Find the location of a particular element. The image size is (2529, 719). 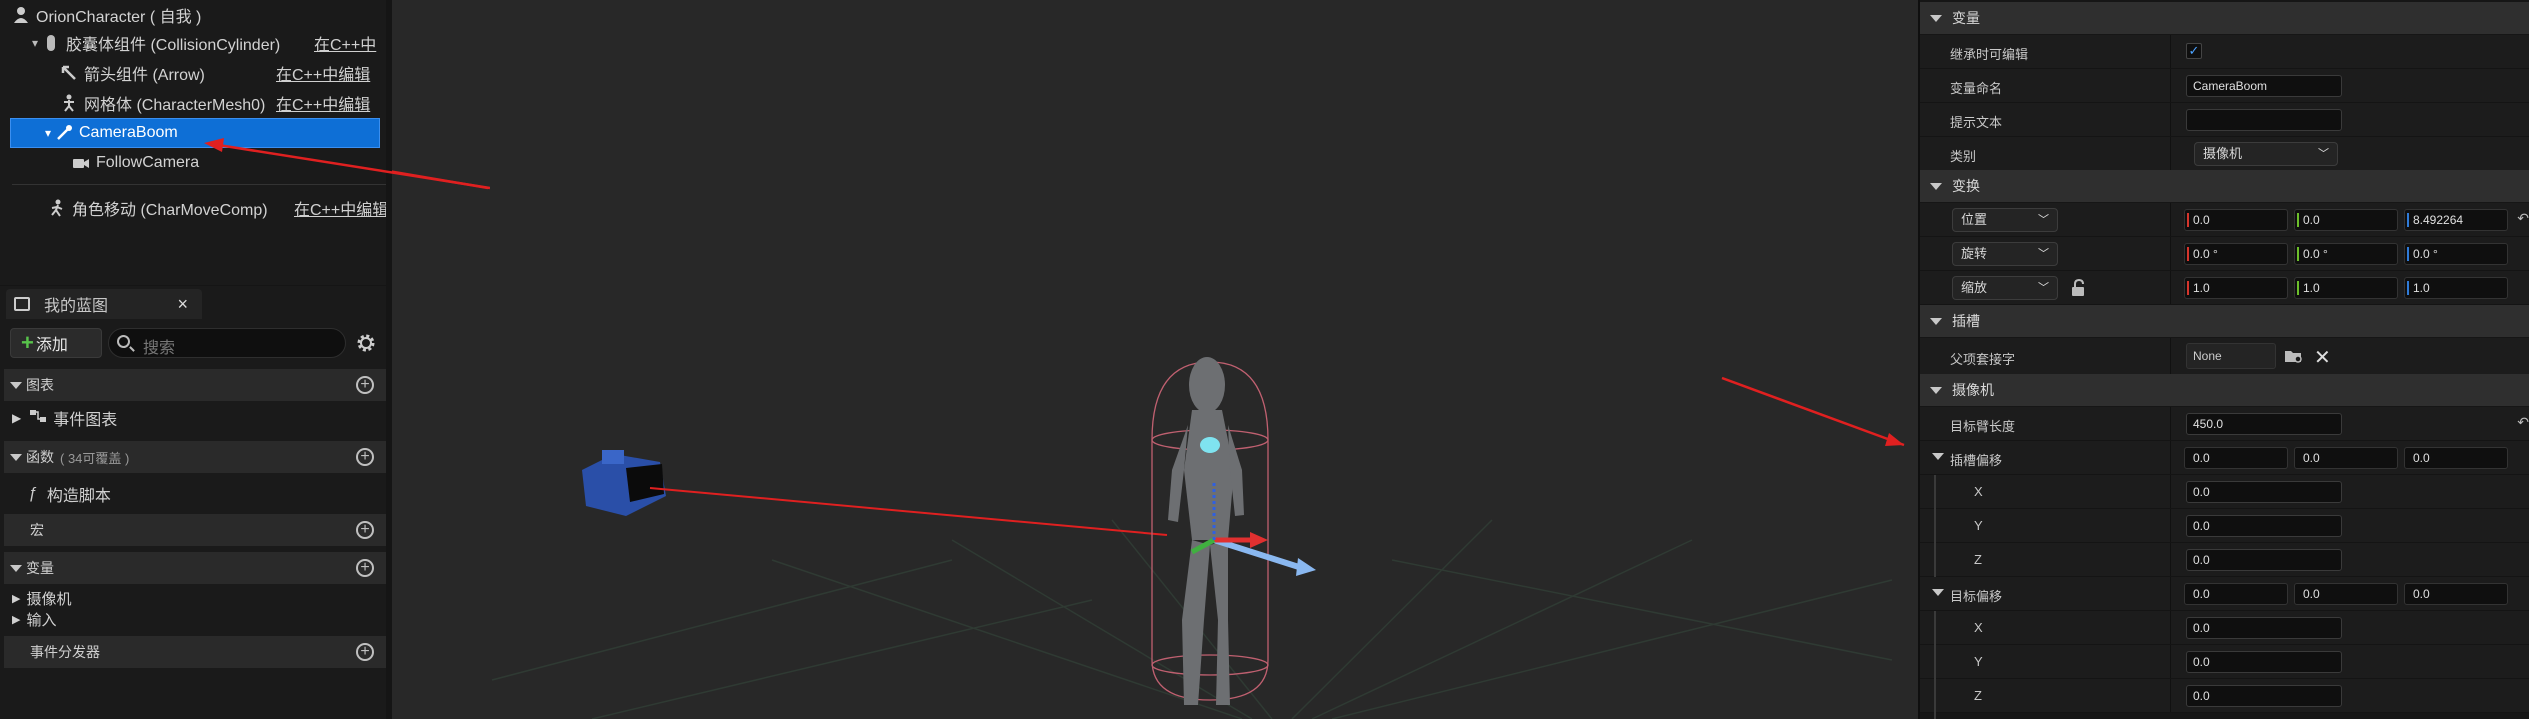

tree-item-arrow: 箭头组件 (Arrow) 在C++中编辑 is located at coordinates (193, 73).